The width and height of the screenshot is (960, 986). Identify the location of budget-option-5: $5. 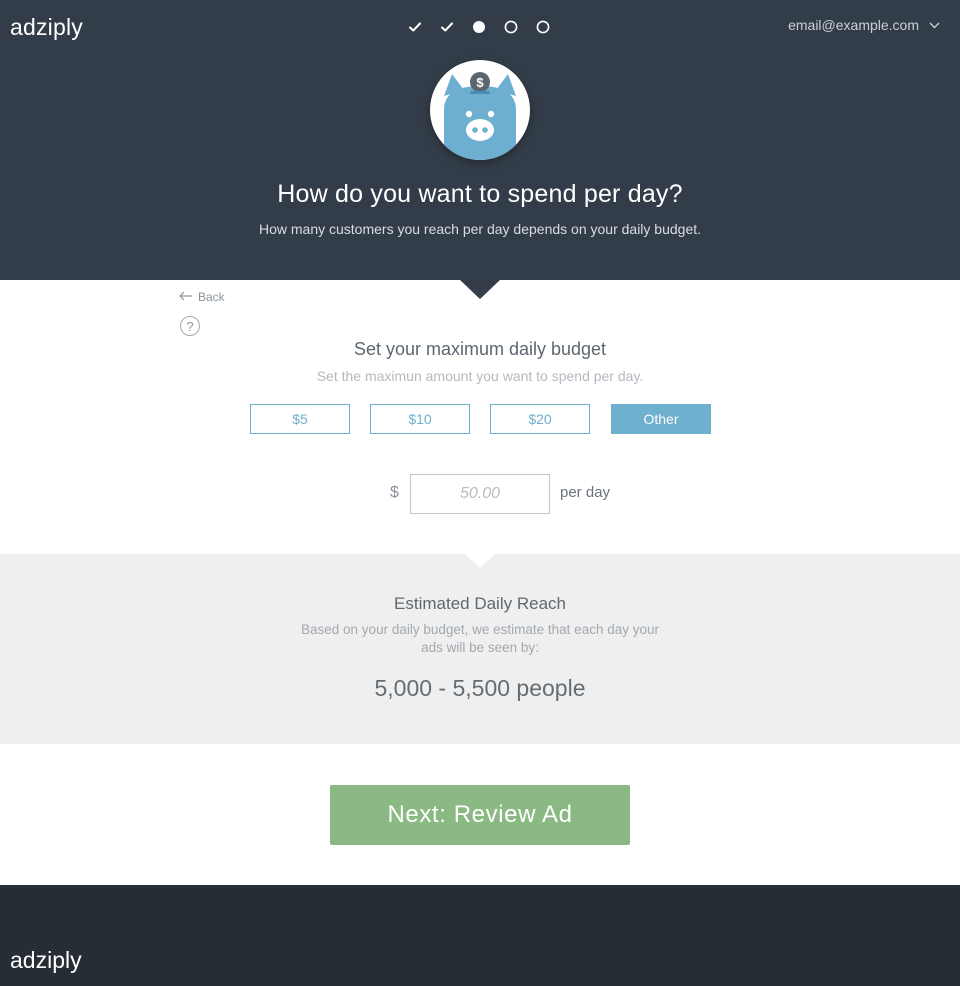
(300, 419).